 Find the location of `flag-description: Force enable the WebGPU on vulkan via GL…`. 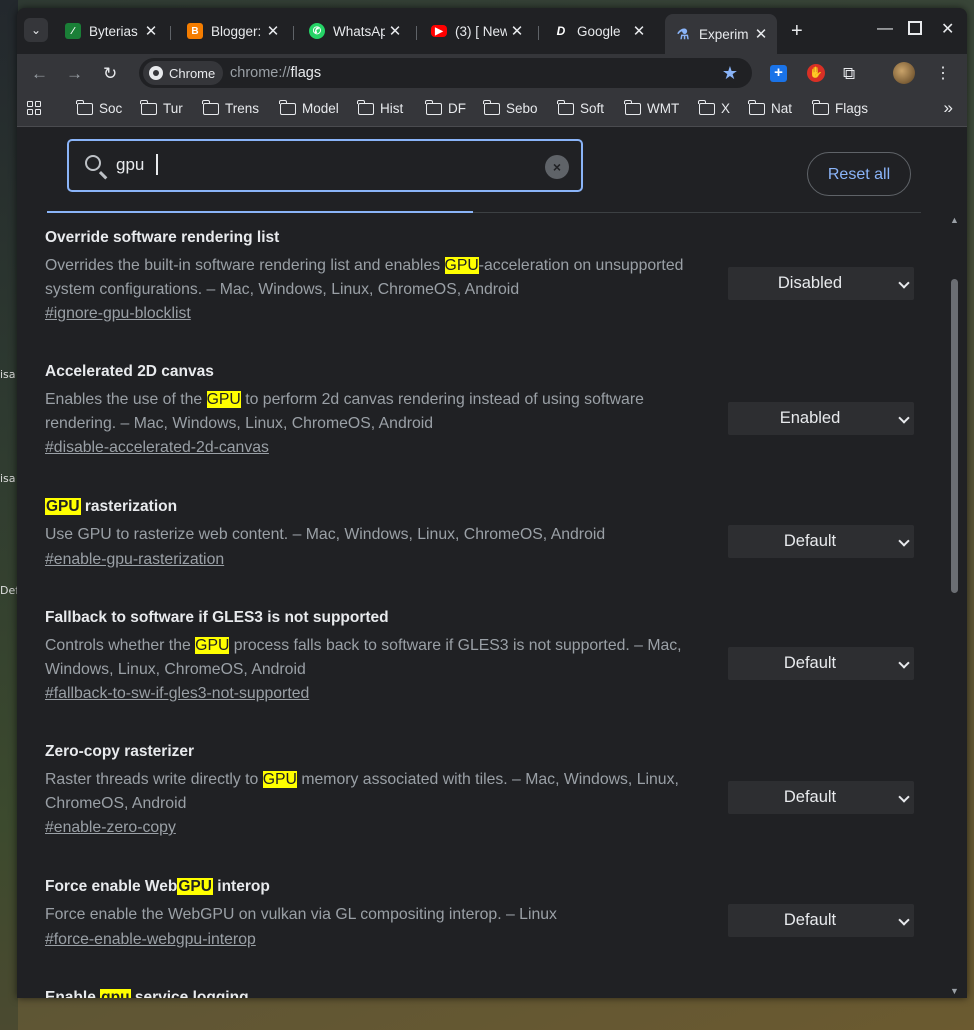

flag-description: Force enable the WebGPU on vulkan via GL… is located at coordinates (301, 914).